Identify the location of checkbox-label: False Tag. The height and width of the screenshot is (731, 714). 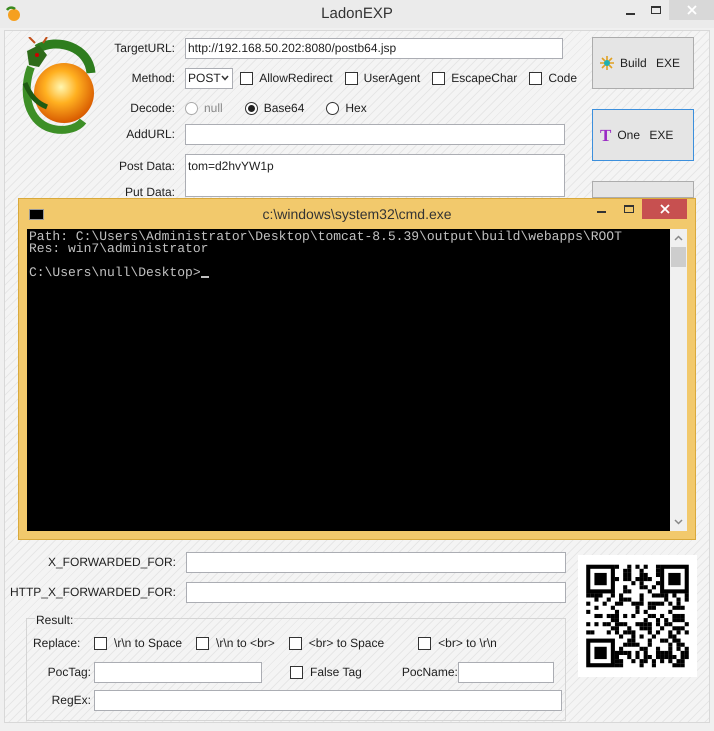
(336, 672).